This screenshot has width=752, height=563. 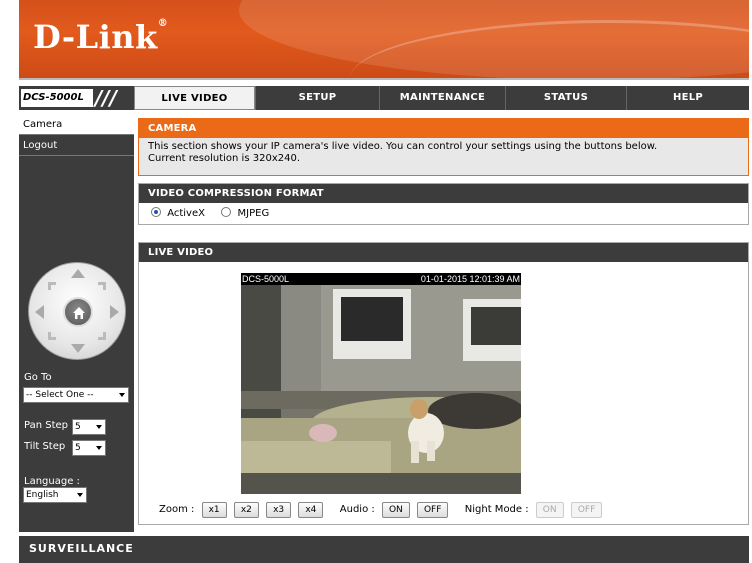 What do you see at coordinates (102, 286) in the screenshot?
I see `pan-up-right-icon` at bounding box center [102, 286].